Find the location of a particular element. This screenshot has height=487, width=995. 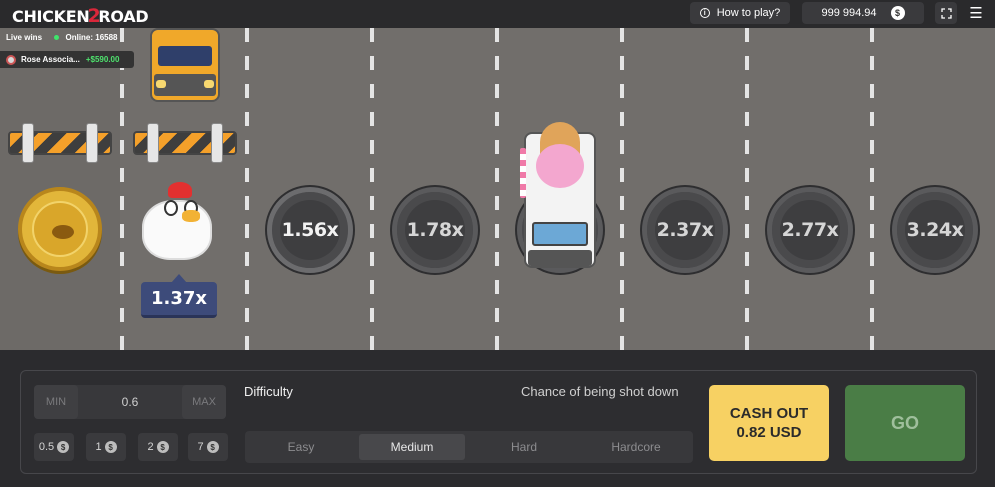

start-coin-icon is located at coordinates (60, 229).